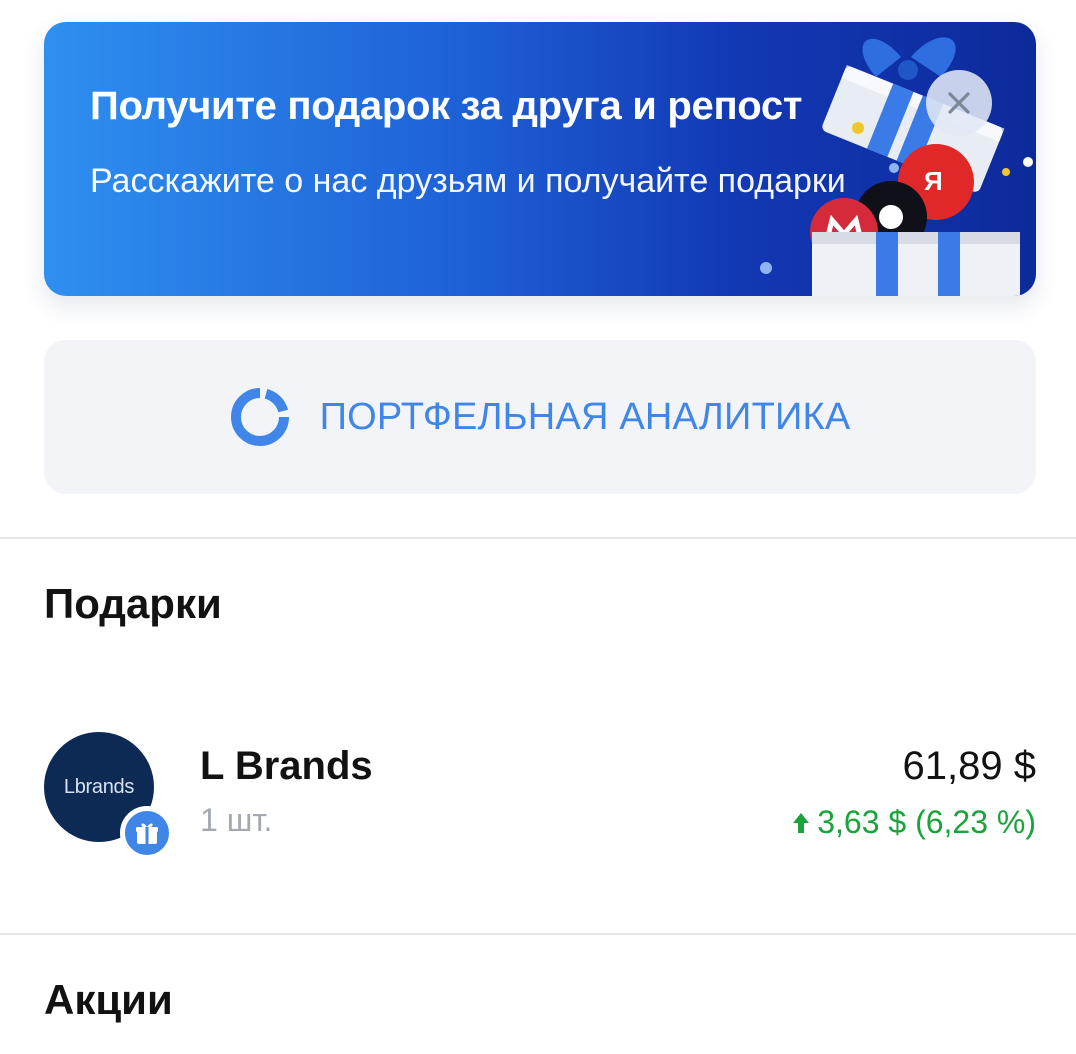 This screenshot has height=1054, width=1076. What do you see at coordinates (446, 106) in the screenshot?
I see `promo-title: Получите подарок за друга и репост` at bounding box center [446, 106].